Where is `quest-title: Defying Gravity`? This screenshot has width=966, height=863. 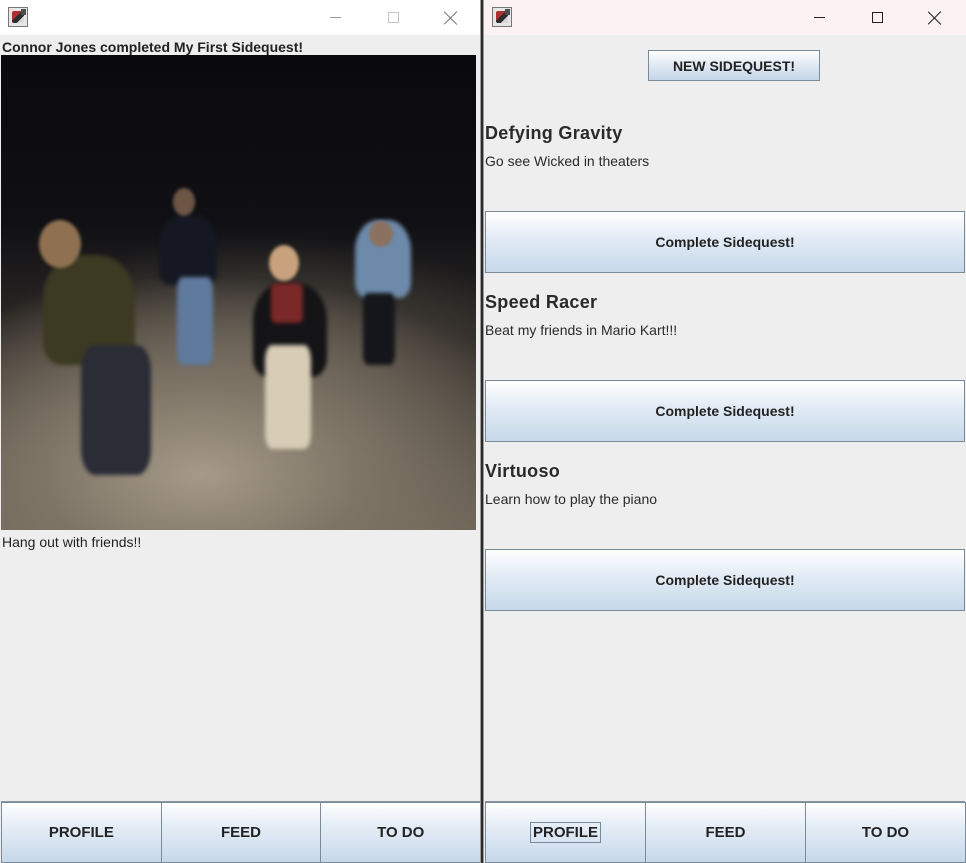 quest-title: Defying Gravity is located at coordinates (554, 133).